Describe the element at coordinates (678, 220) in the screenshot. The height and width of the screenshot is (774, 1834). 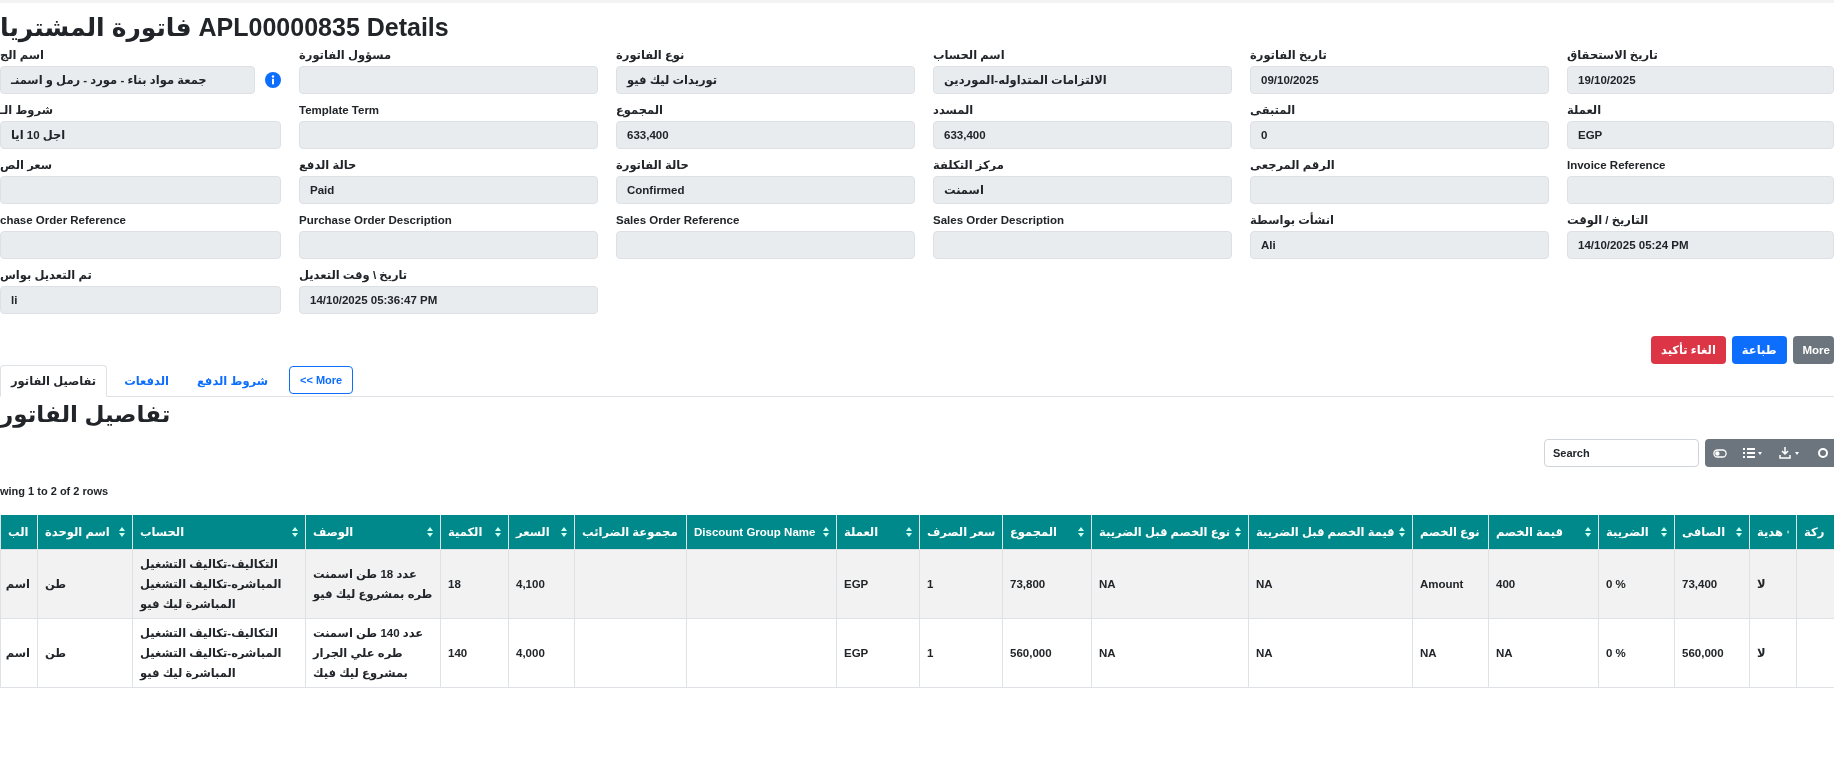
I see `field-label: Sales Order Reference` at that location.